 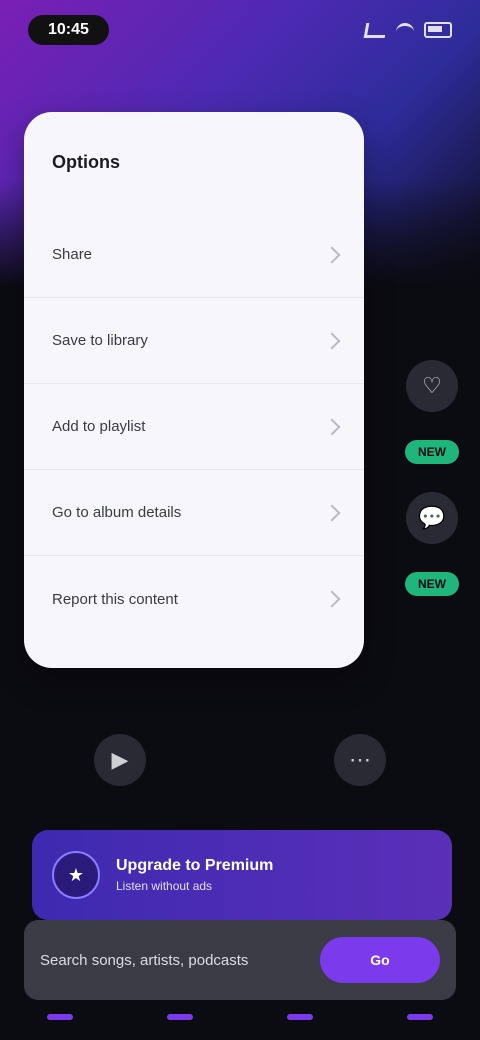 What do you see at coordinates (194, 255) in the screenshot?
I see `option-share: Share` at bounding box center [194, 255].